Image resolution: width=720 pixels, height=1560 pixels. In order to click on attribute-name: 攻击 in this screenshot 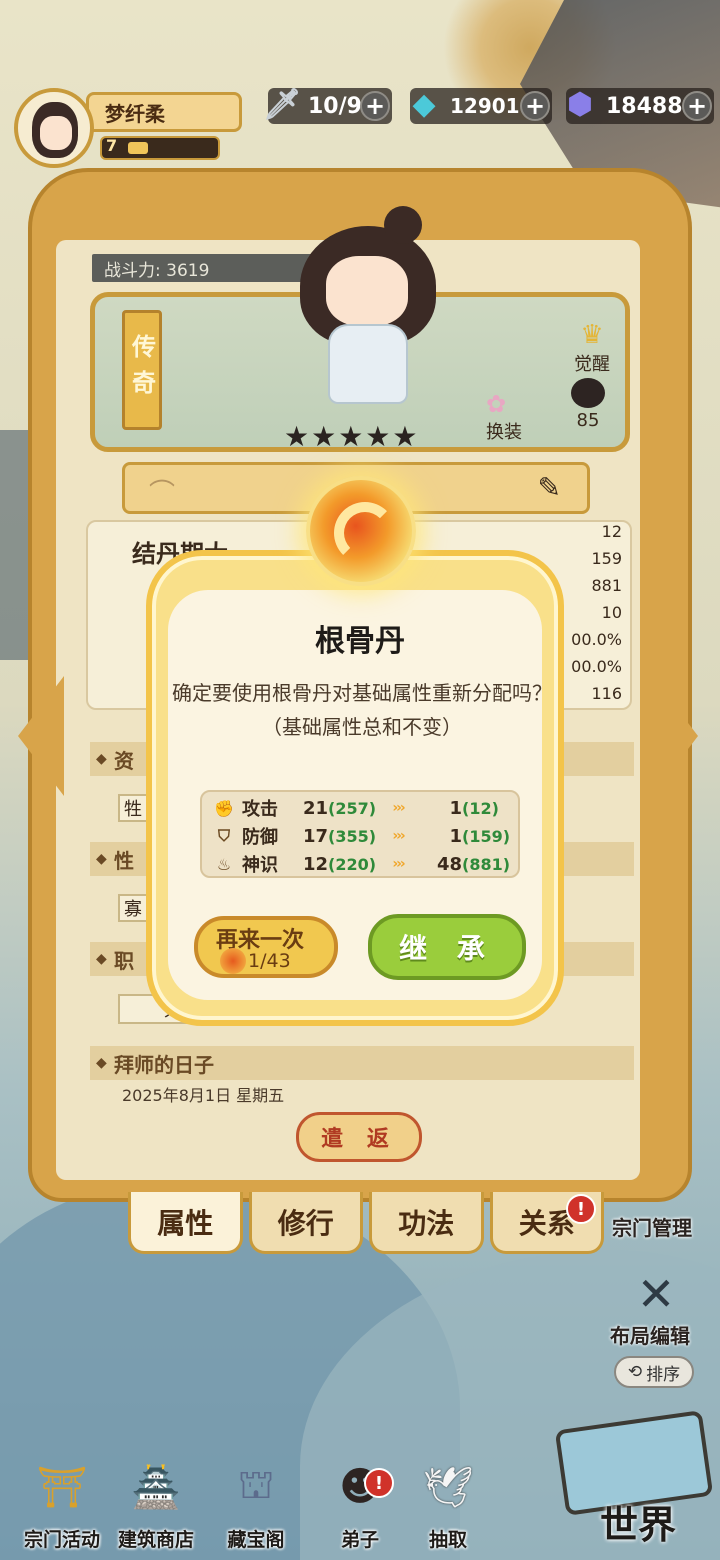, I will do `click(260, 809)`.